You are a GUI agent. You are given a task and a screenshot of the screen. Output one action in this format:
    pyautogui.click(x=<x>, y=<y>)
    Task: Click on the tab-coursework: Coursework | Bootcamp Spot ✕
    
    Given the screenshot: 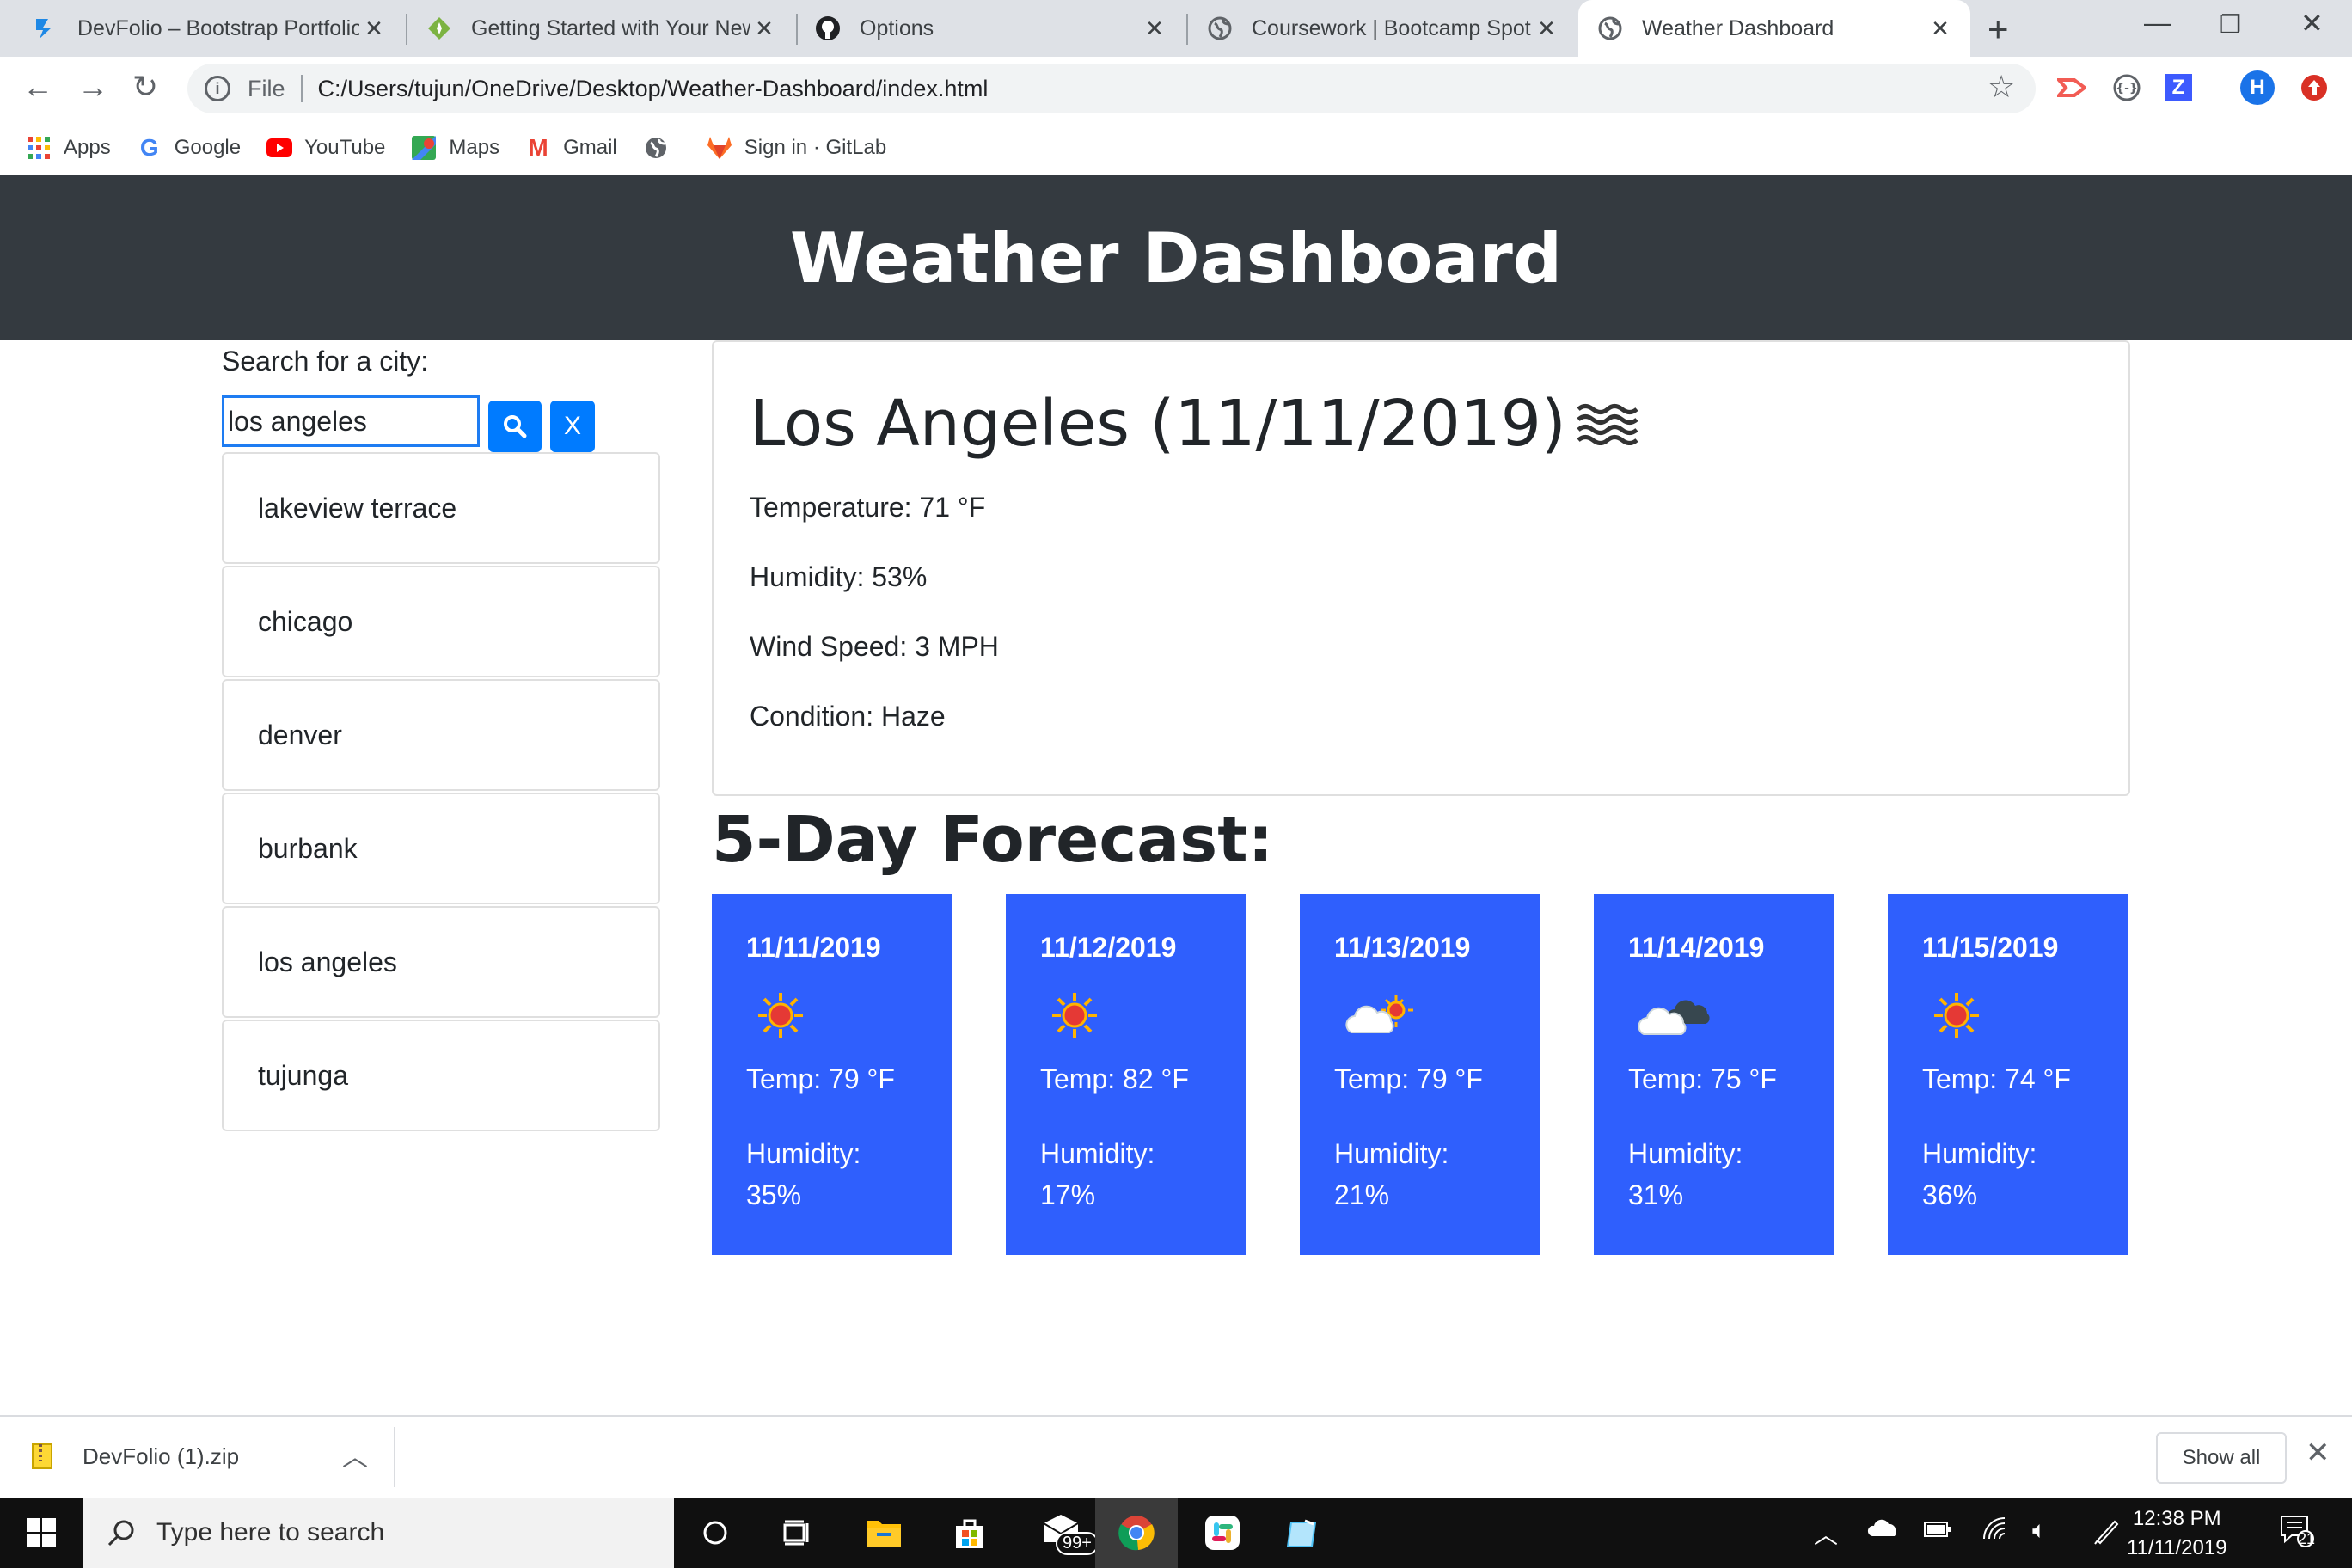 What is the action you would take?
    pyautogui.click(x=1382, y=28)
    